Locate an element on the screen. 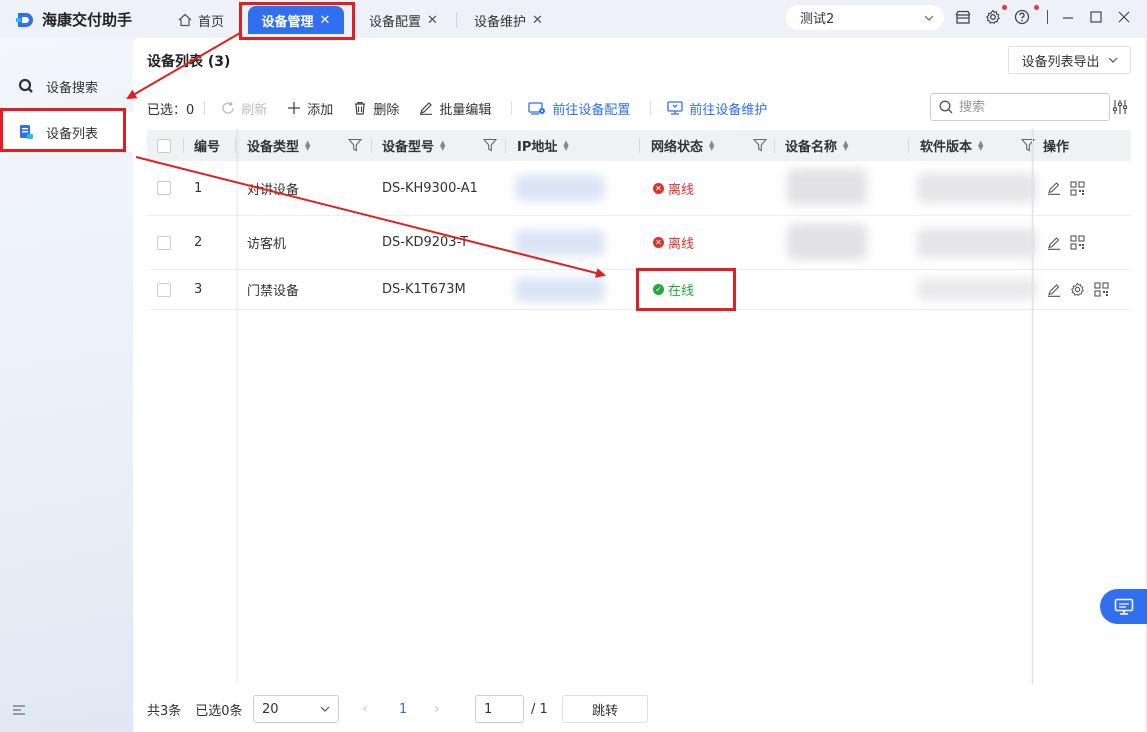 The height and width of the screenshot is (732, 1147). redacted-software-version is located at coordinates (977, 243).